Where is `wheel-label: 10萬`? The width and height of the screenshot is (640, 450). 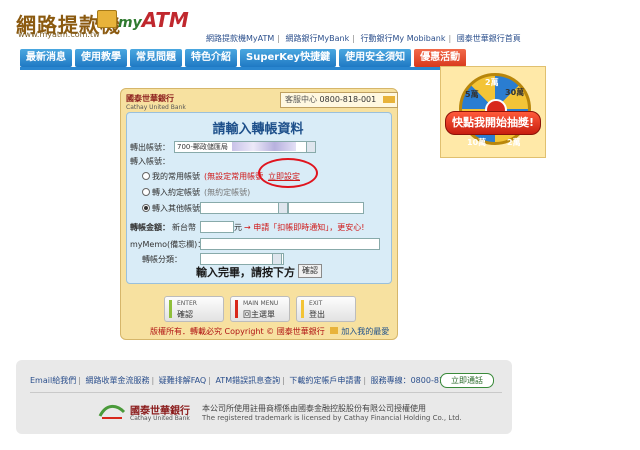
wheel-label: 10萬 is located at coordinates (477, 142).